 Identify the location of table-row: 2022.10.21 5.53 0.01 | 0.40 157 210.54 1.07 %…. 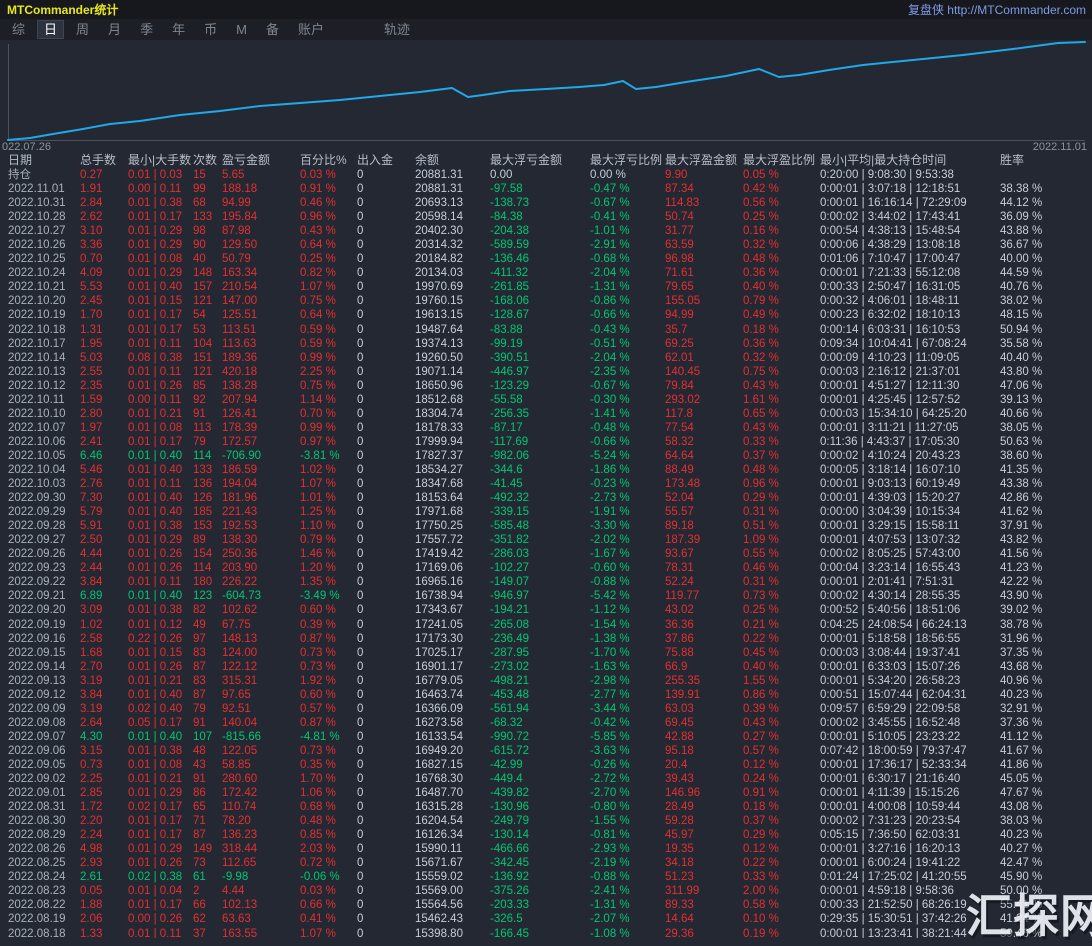
(546, 287).